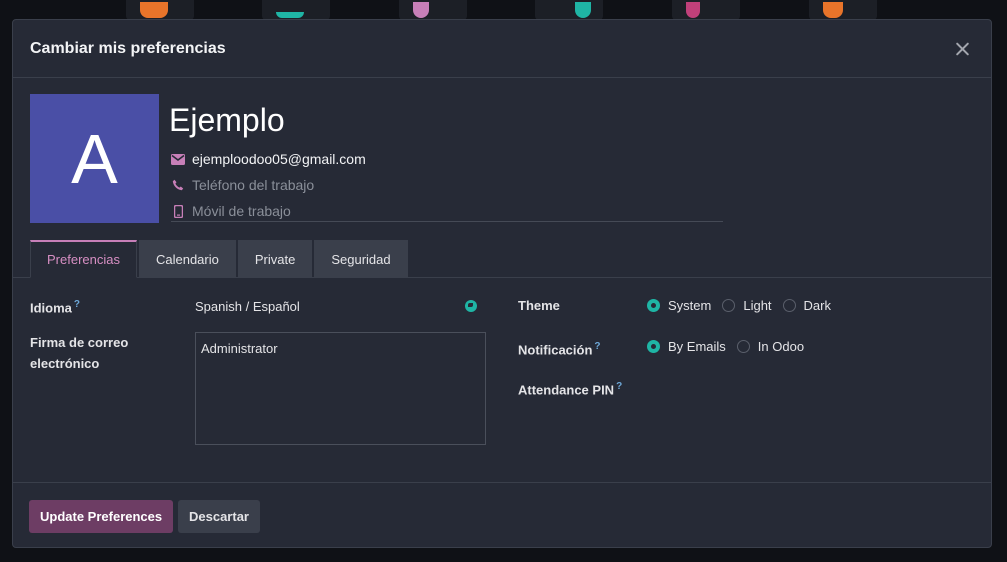 The width and height of the screenshot is (1007, 562). Describe the element at coordinates (275, 259) in the screenshot. I see `tab-private: Private` at that location.